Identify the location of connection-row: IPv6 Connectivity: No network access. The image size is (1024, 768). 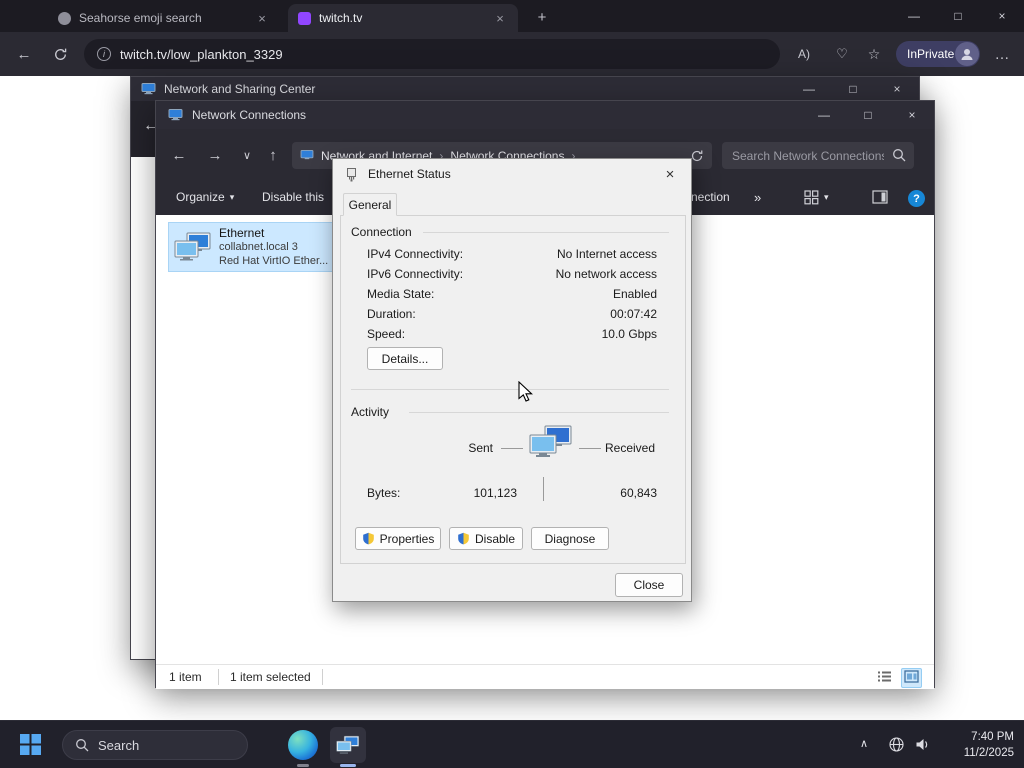
(512, 274).